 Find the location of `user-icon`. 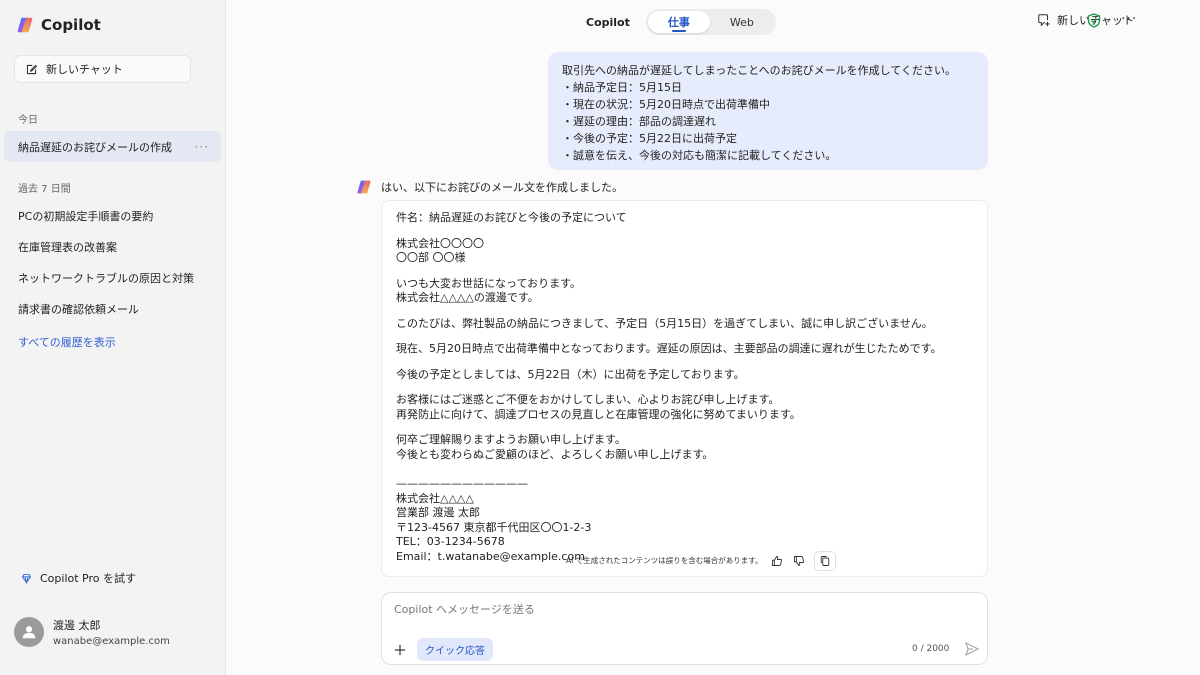

user-icon is located at coordinates (29, 632).